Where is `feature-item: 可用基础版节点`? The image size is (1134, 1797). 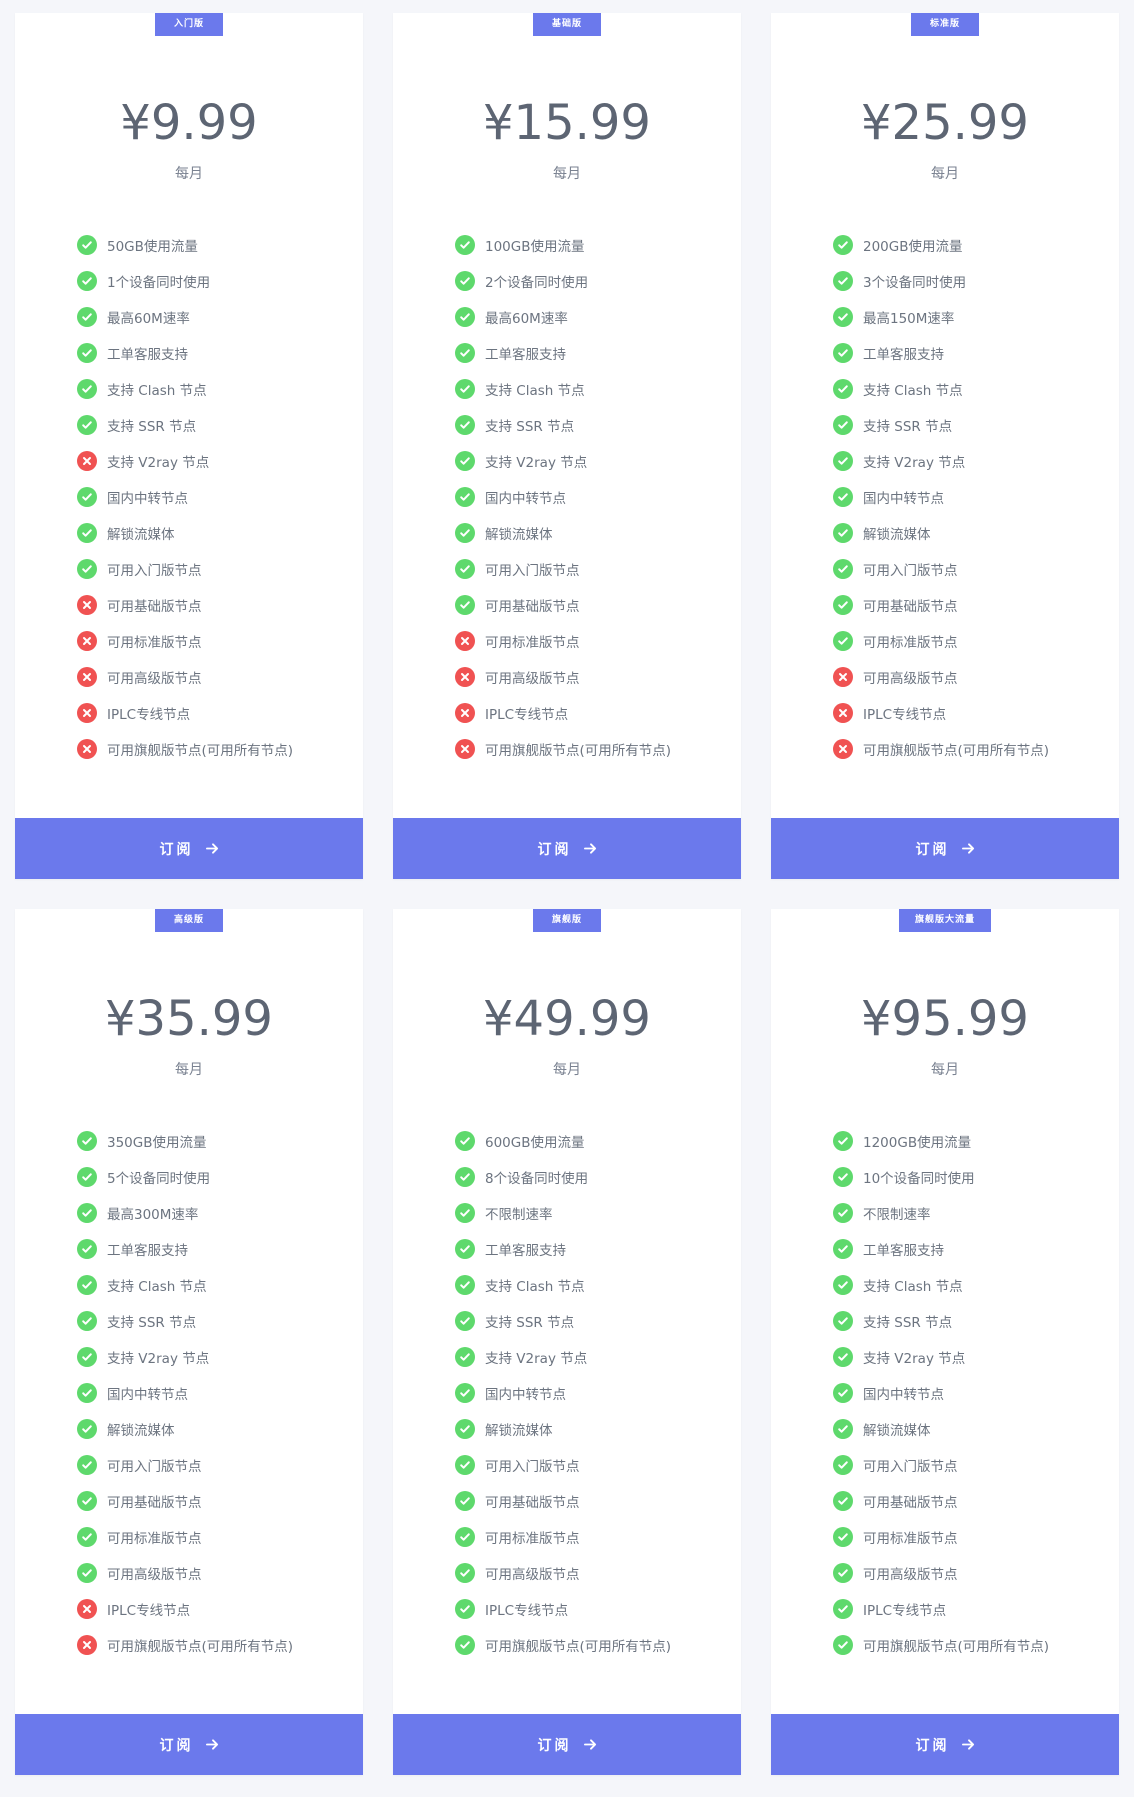 feature-item: 可用基础版节点 is located at coordinates (941, 605).